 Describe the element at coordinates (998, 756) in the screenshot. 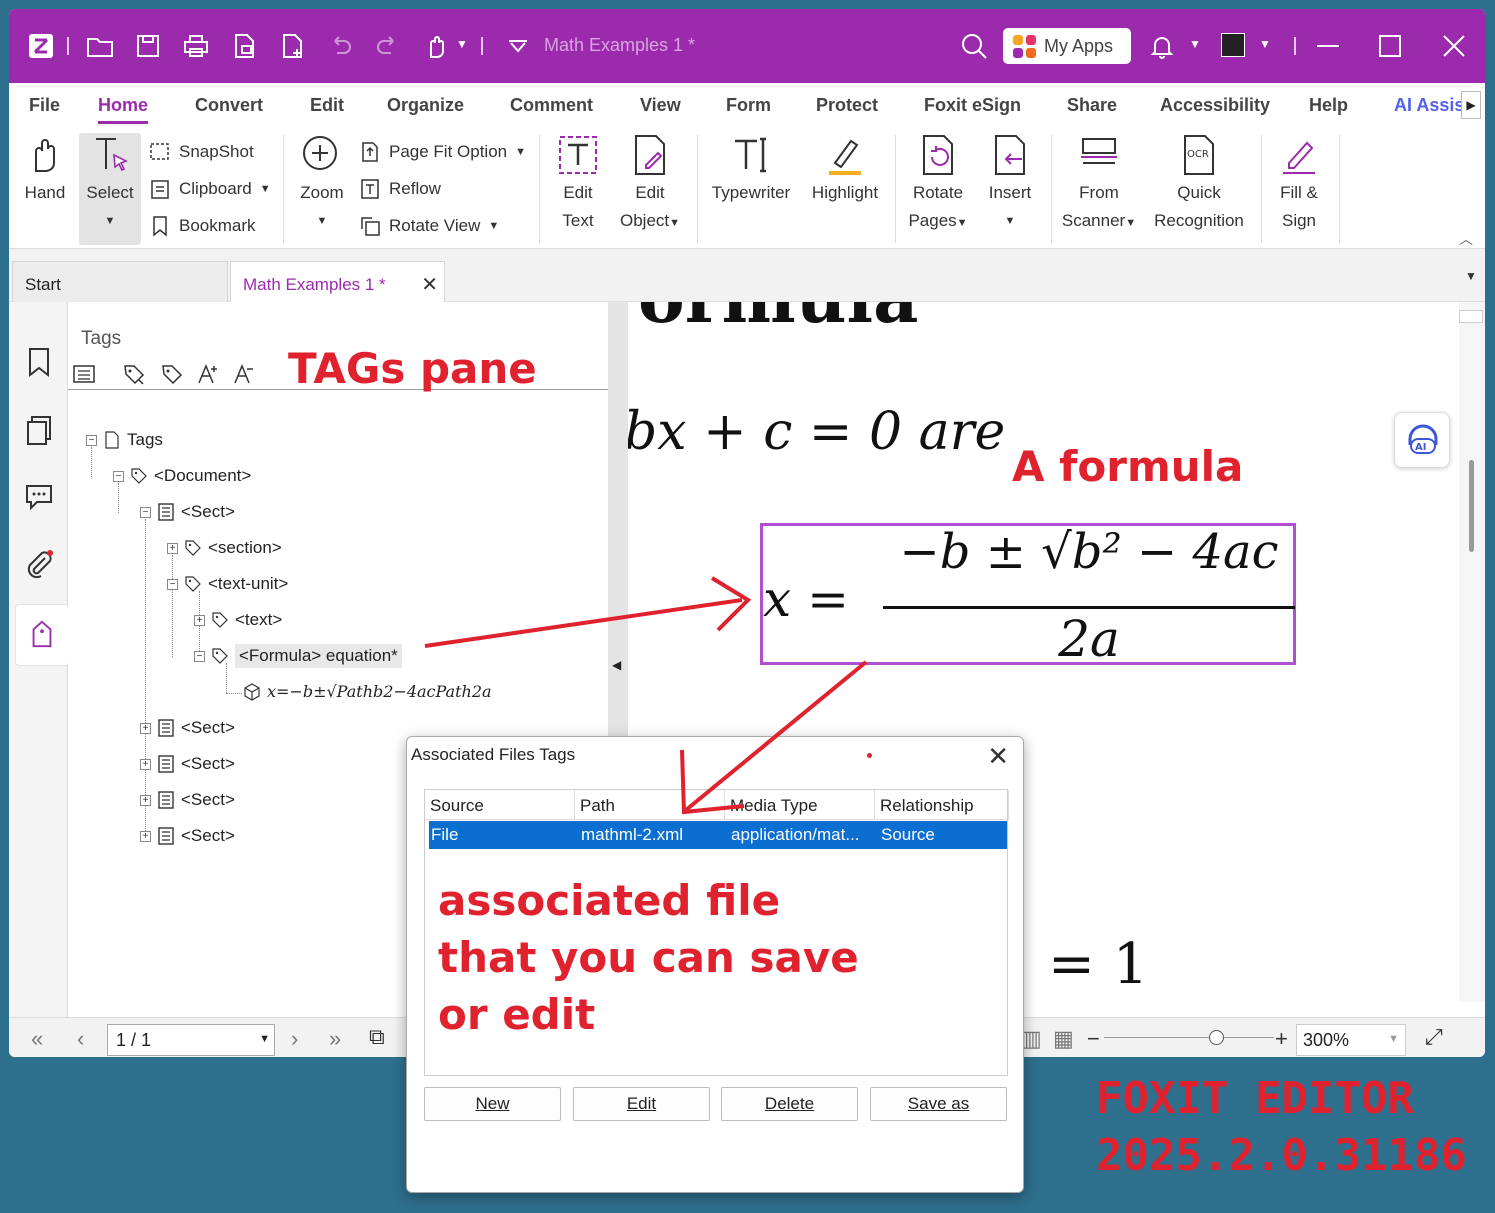

I see `dialog-close-icon: ✕` at that location.